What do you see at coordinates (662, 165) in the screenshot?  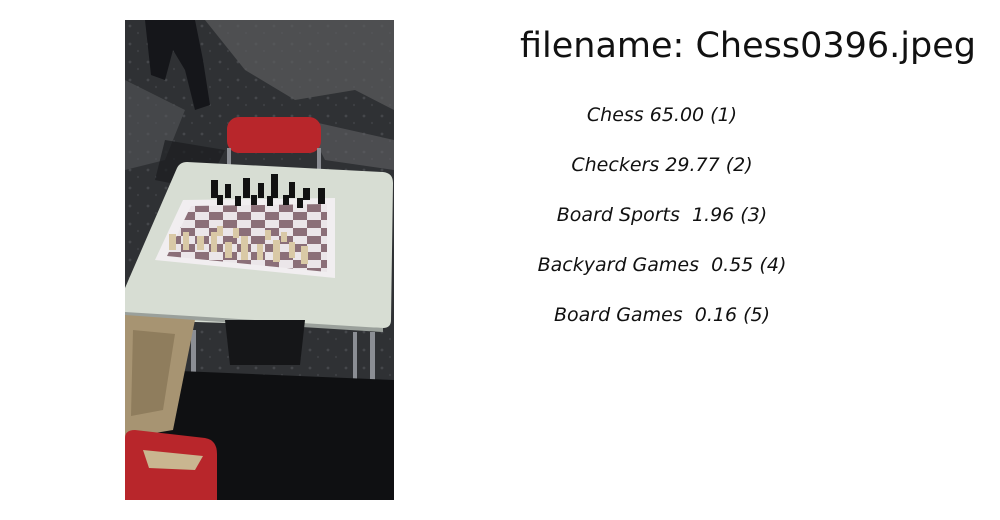 I see `prediction-item: Checkers 29.77 (2)` at bounding box center [662, 165].